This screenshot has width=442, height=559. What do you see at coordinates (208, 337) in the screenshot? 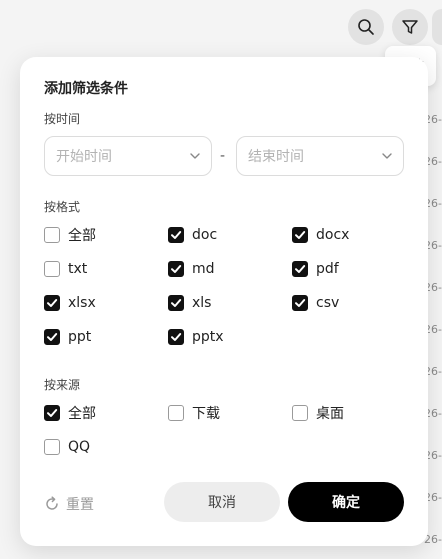
I see `format-option-label: pptx` at bounding box center [208, 337].